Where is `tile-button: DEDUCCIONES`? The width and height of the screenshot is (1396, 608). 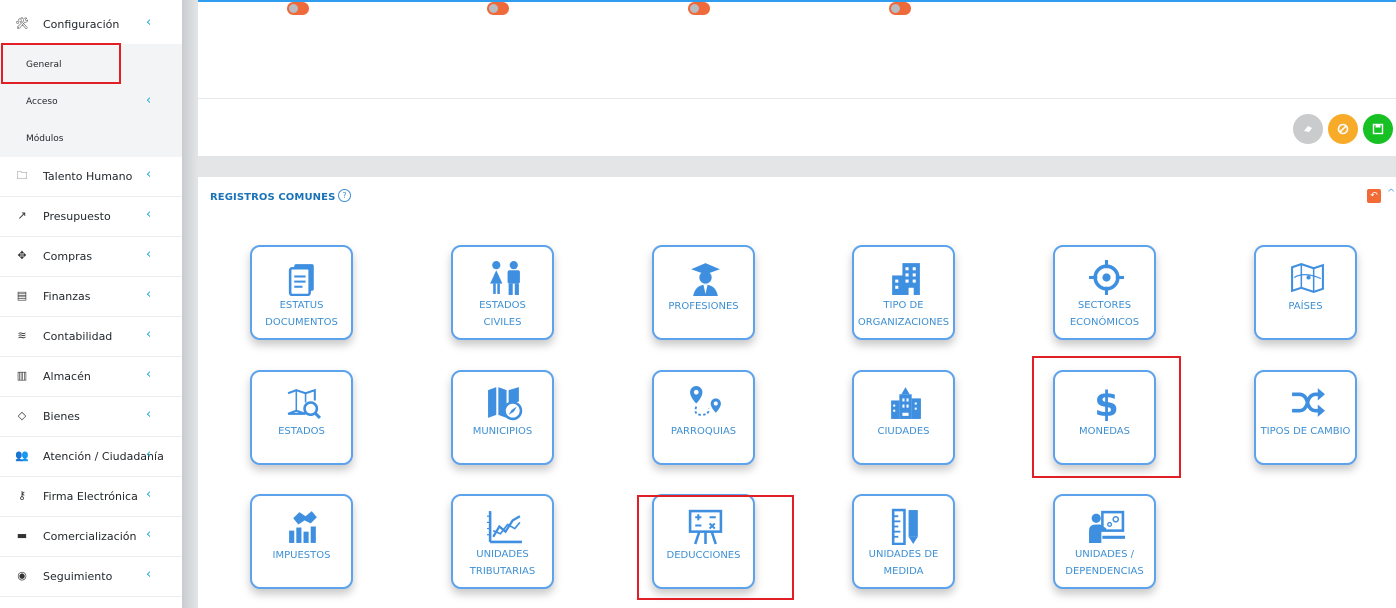 tile-button: DEDUCCIONES is located at coordinates (703, 541).